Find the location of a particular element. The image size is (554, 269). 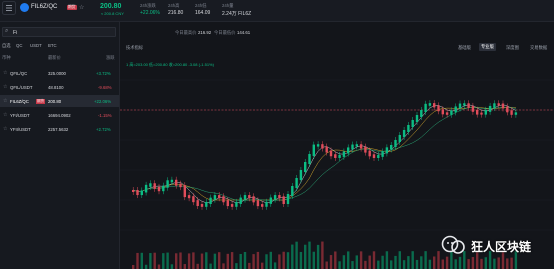

market-row-selected: ☆ FIL6Z/QC 期货 200.80 +22.06% is located at coordinates (59, 101).